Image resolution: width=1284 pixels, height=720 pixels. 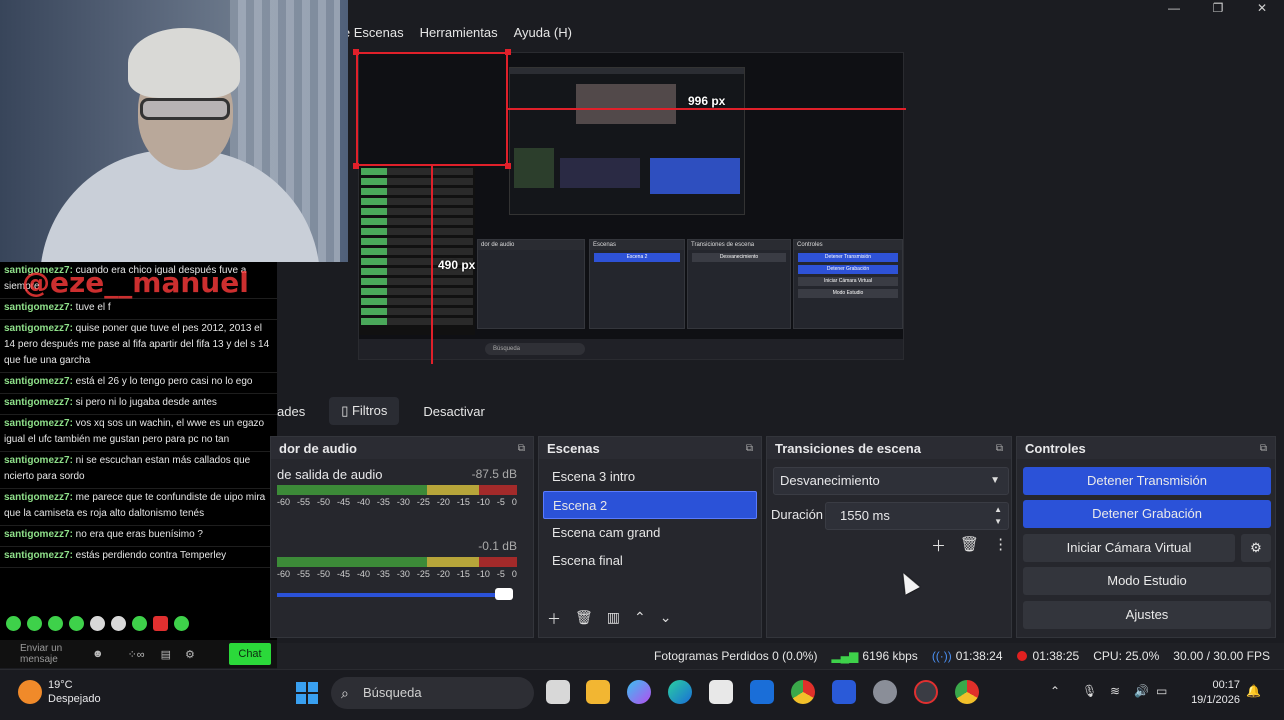 What do you see at coordinates (613, 619) in the screenshot?
I see `scene-filter-icon: ▥` at bounding box center [613, 619].